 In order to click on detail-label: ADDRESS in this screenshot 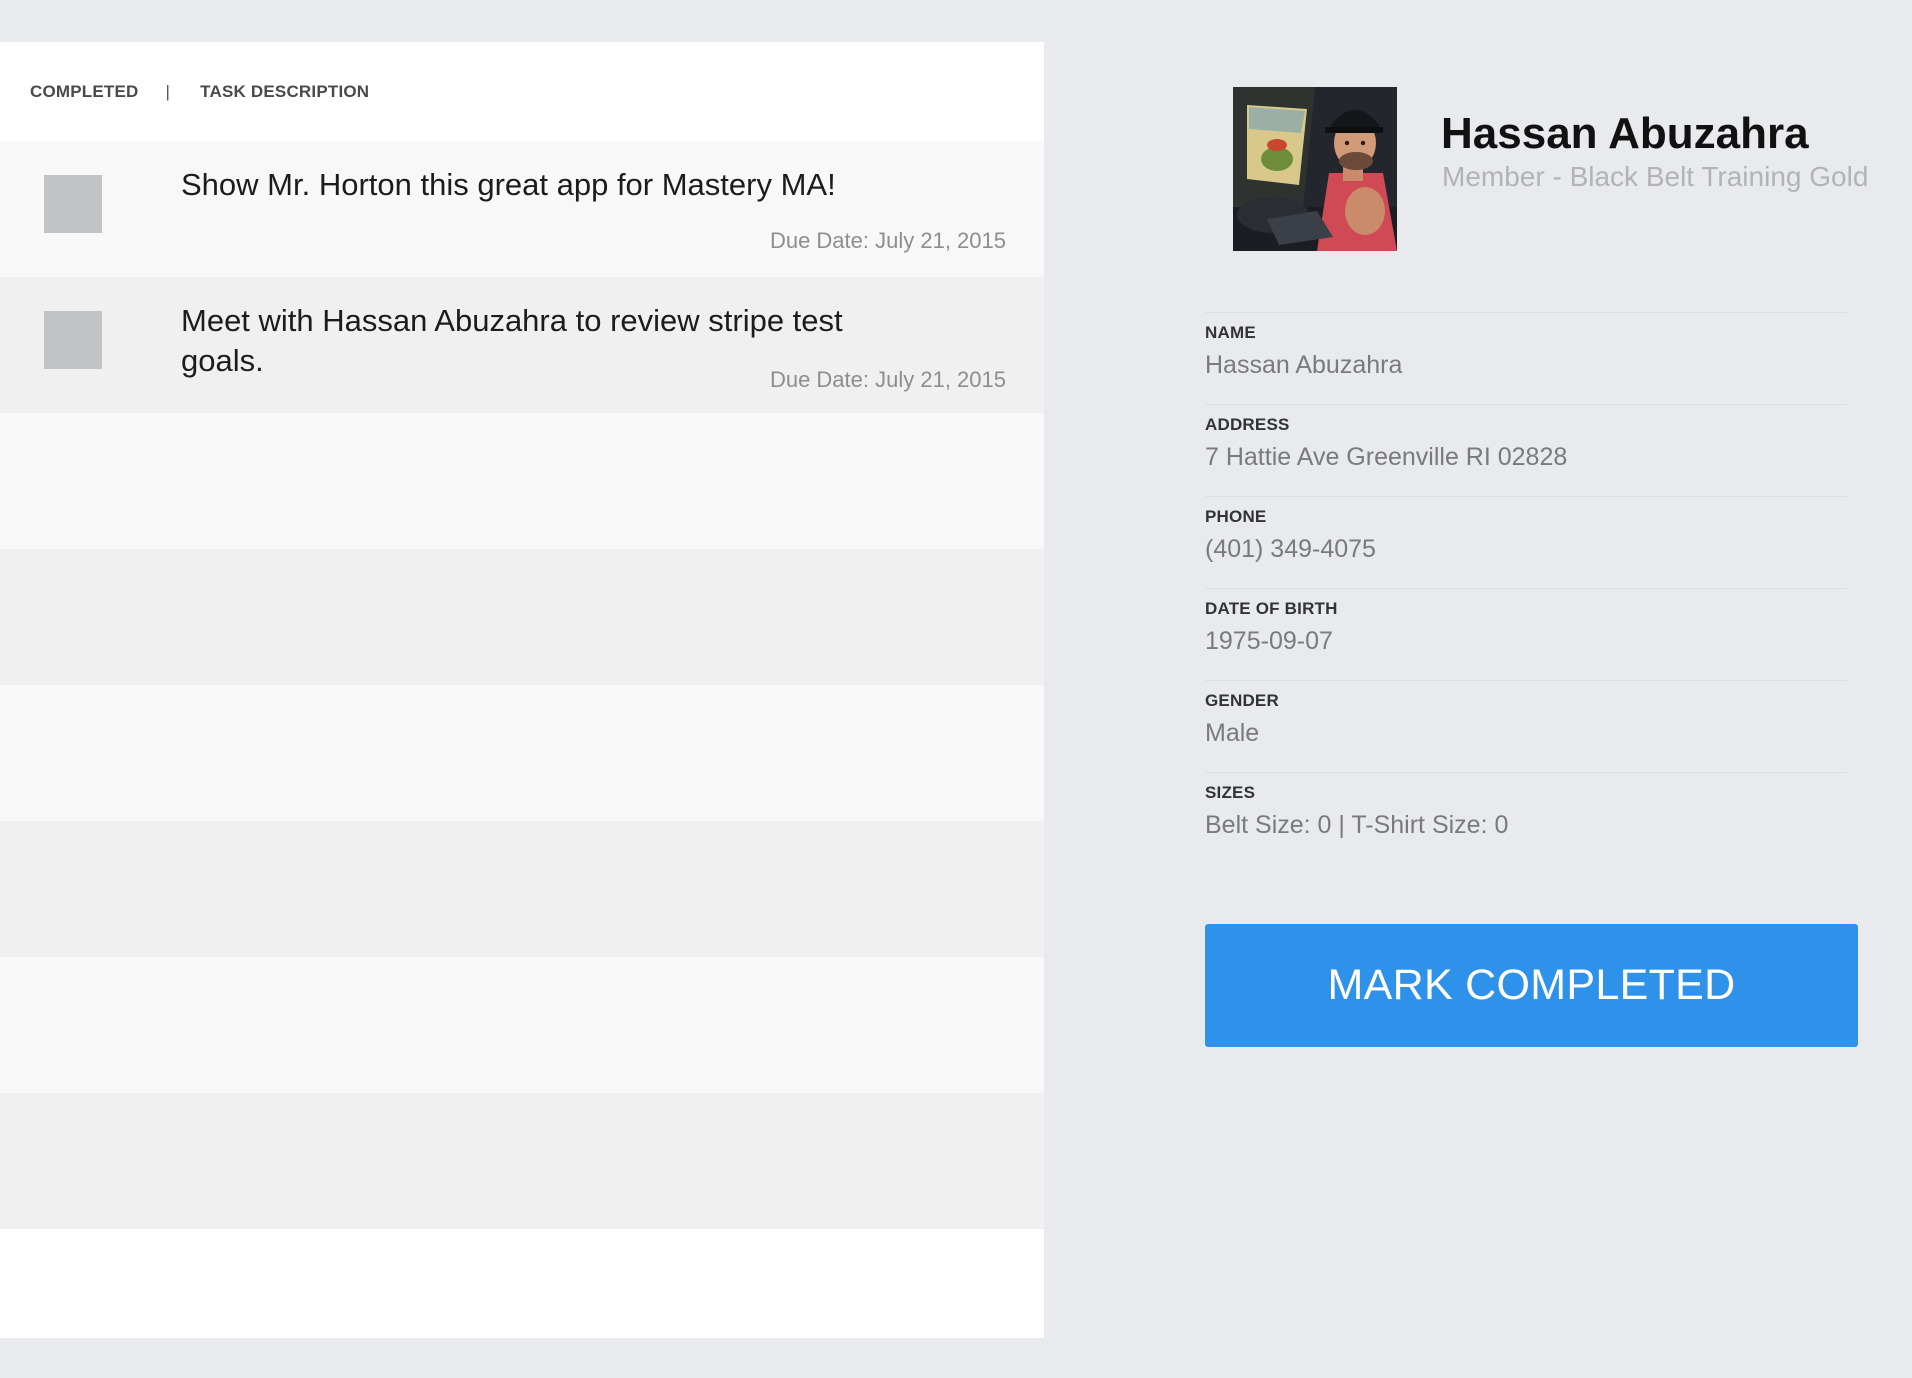, I will do `click(1247, 424)`.